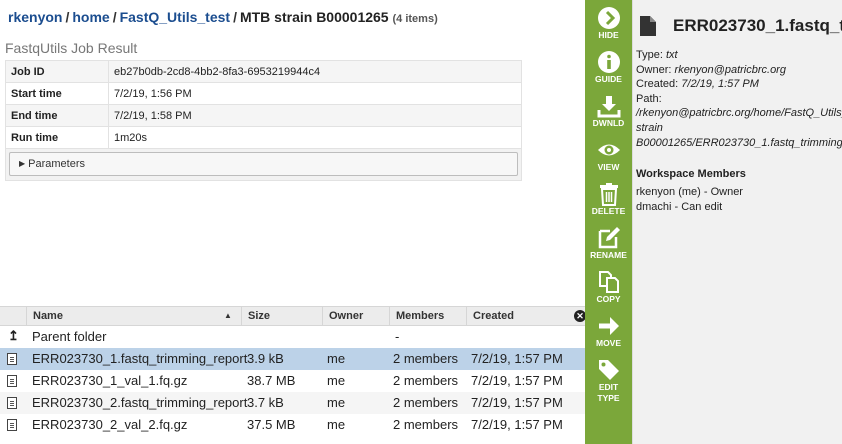 The height and width of the screenshot is (444, 842). I want to click on column-header-members: Members, so click(427, 316).